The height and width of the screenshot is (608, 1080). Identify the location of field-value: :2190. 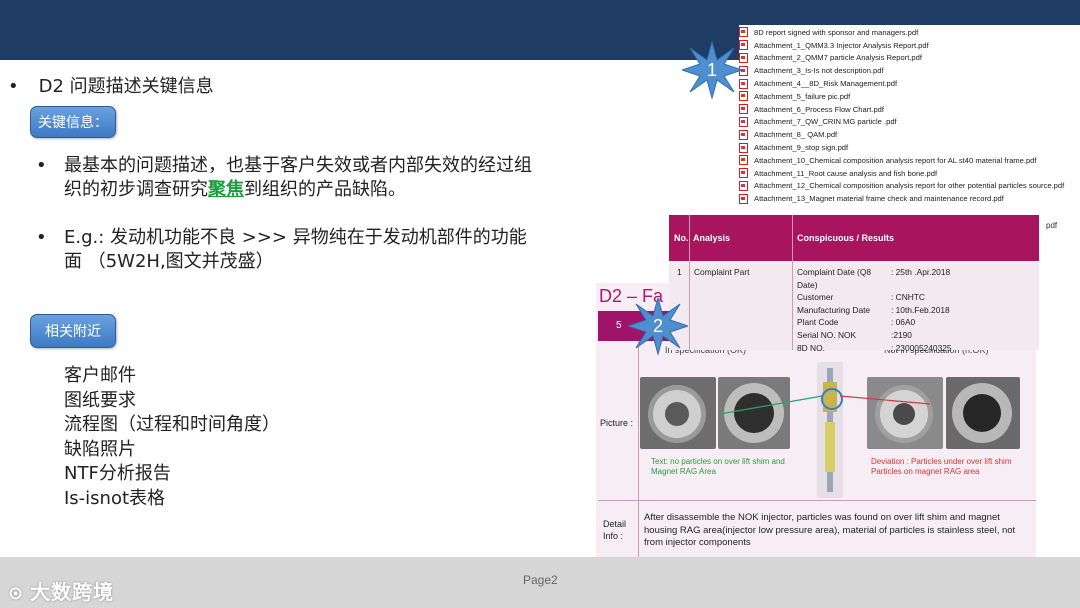
(901, 334).